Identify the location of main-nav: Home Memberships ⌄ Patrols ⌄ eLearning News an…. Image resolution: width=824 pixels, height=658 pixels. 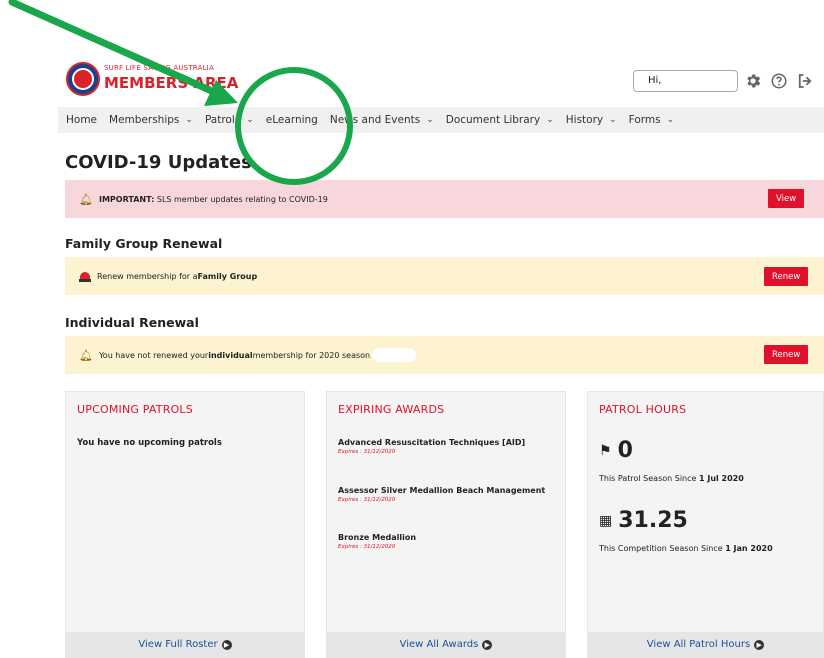
(441, 120).